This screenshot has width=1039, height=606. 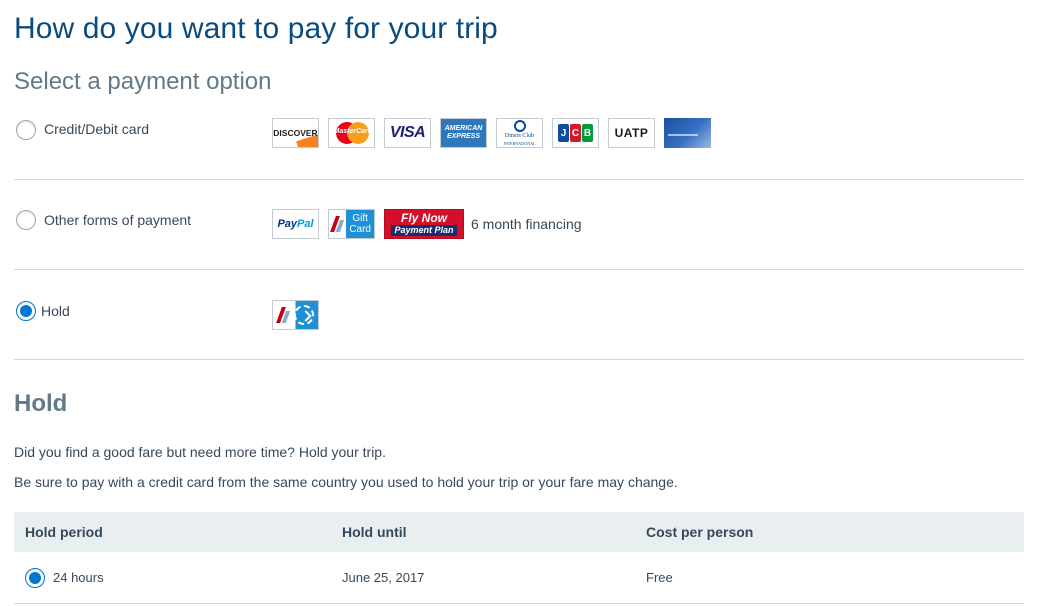 I want to click on uatp-logo: UATP, so click(x=631, y=133).